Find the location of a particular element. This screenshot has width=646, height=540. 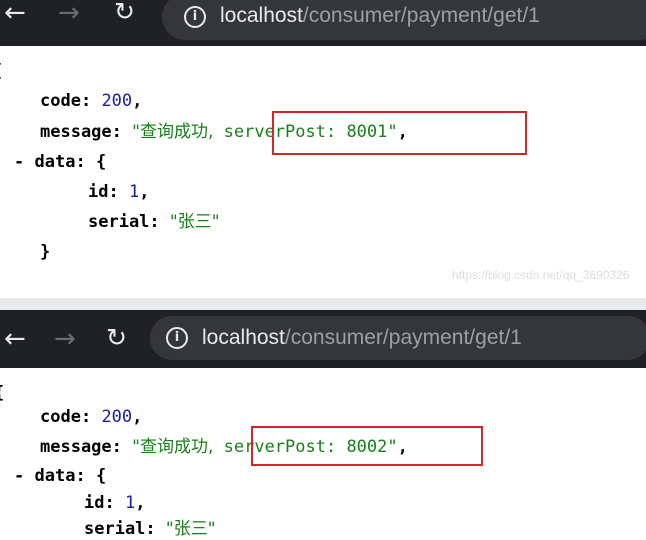

json-close-brace: } is located at coordinates (45, 252).